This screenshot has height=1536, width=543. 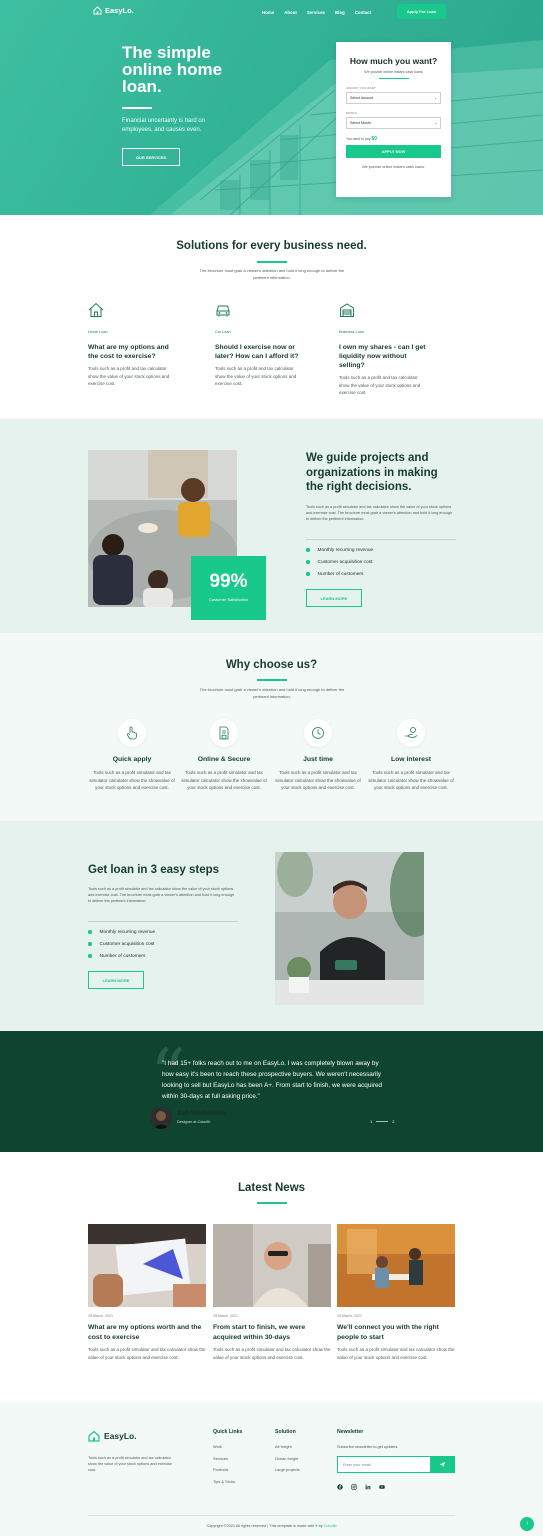 What do you see at coordinates (361, 88) in the screenshot?
I see `amount-label: AMOUNT YOU WANT` at bounding box center [361, 88].